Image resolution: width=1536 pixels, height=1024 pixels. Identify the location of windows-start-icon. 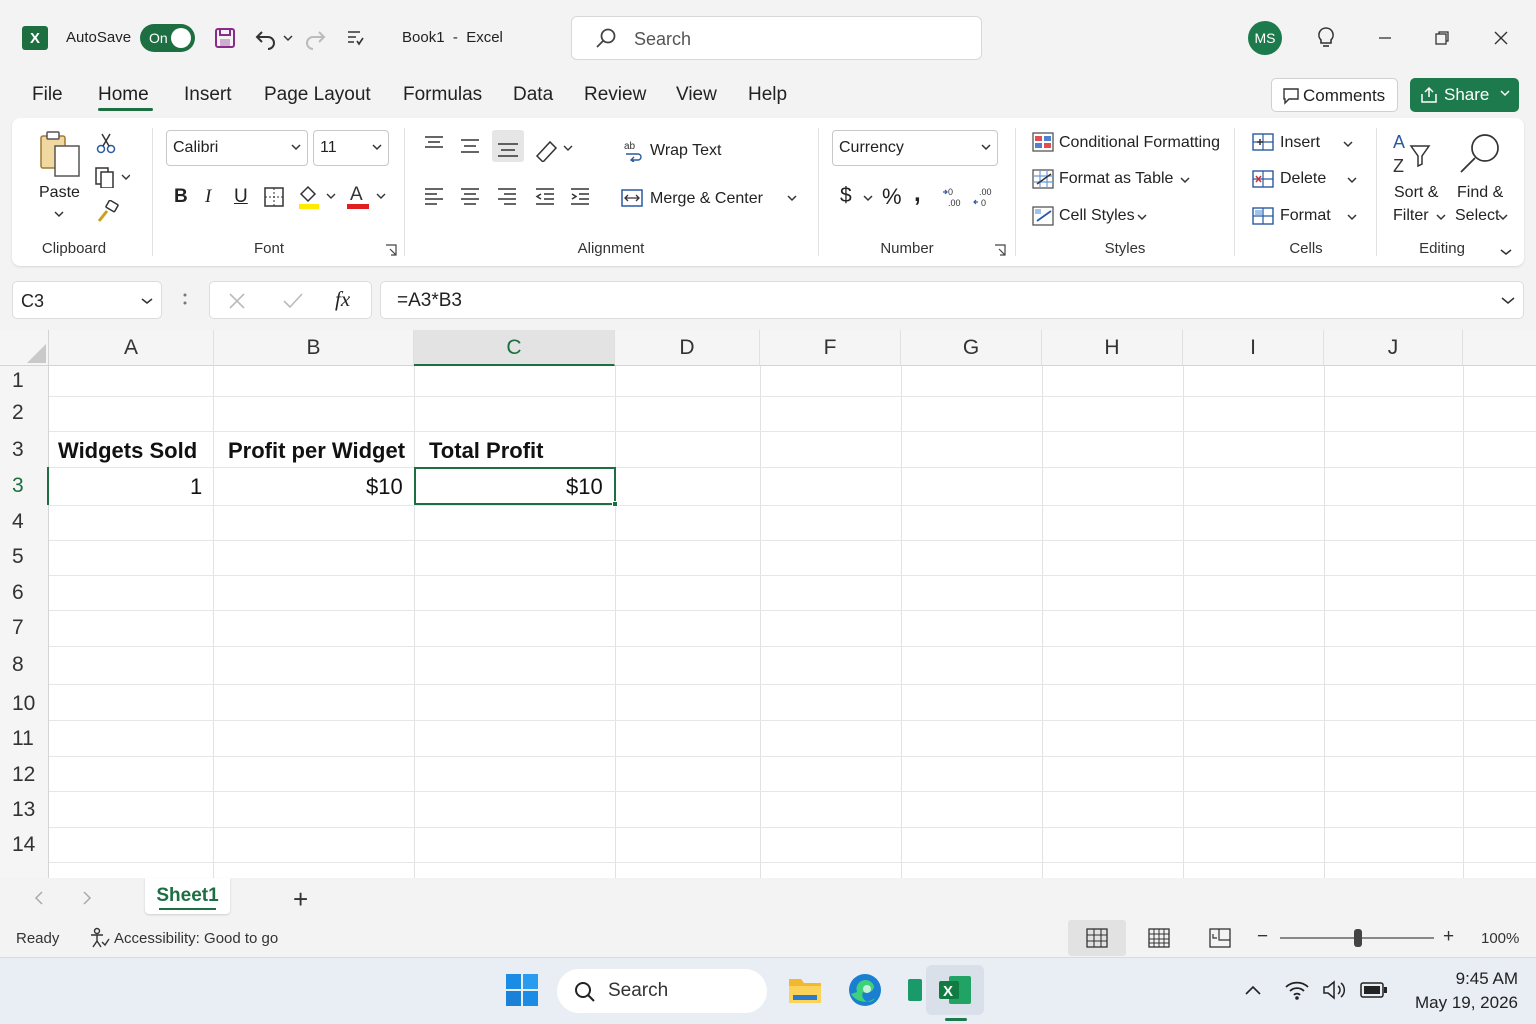
(522, 990).